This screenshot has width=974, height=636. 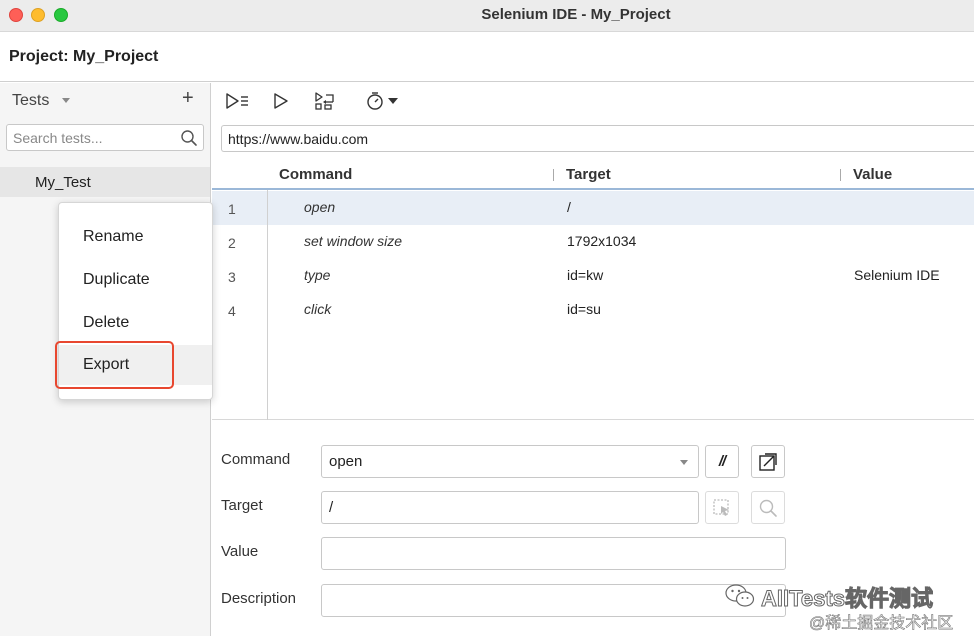 I want to click on description-input, so click(x=549, y=600).